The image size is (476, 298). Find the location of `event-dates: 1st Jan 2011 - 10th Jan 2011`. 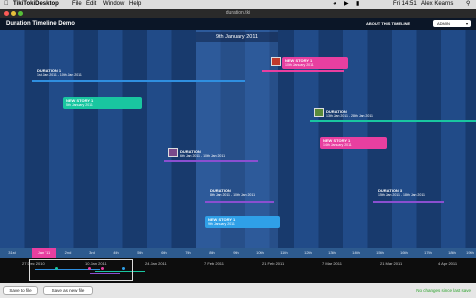

event-dates: 1st Jan 2011 - 10th Jan 2011 is located at coordinates (59, 75).